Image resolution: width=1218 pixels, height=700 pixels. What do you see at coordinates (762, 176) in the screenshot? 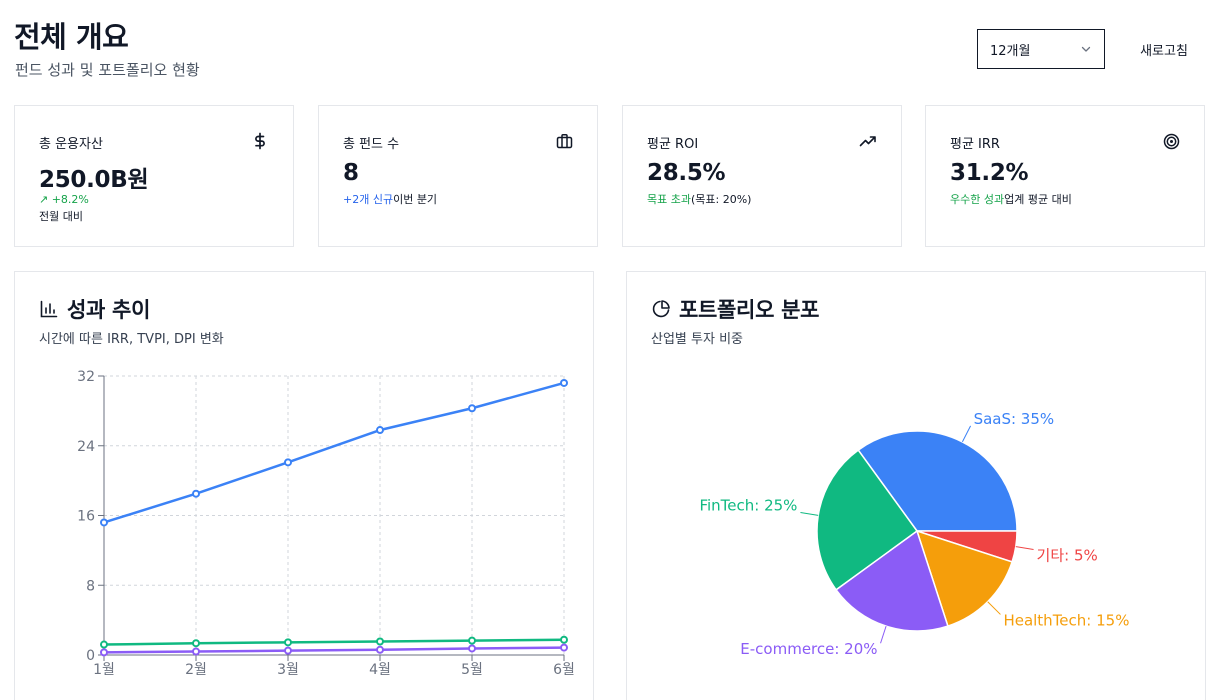
I see `kpi-card-roi: 평균 ROI 28.5% 목표 초과(목표: 20%)` at bounding box center [762, 176].